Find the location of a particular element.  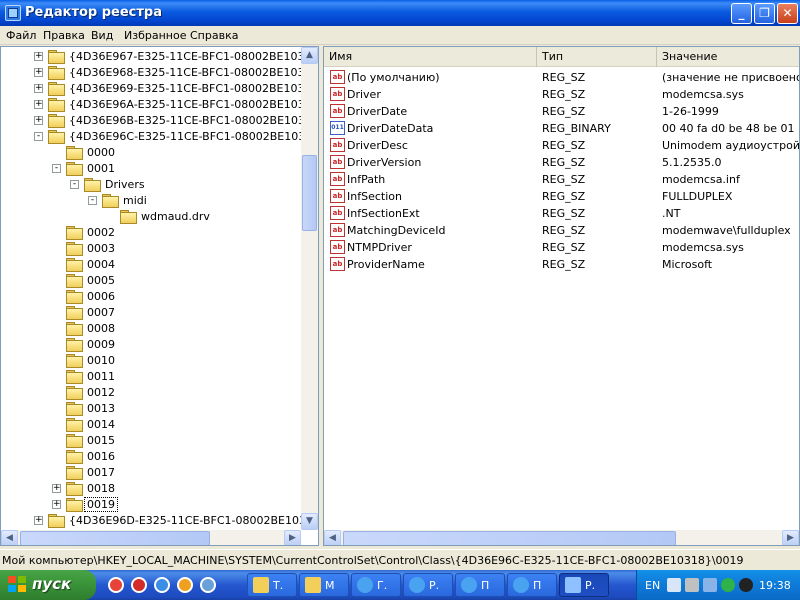

tree-node: 0014 is located at coordinates (151, 425).